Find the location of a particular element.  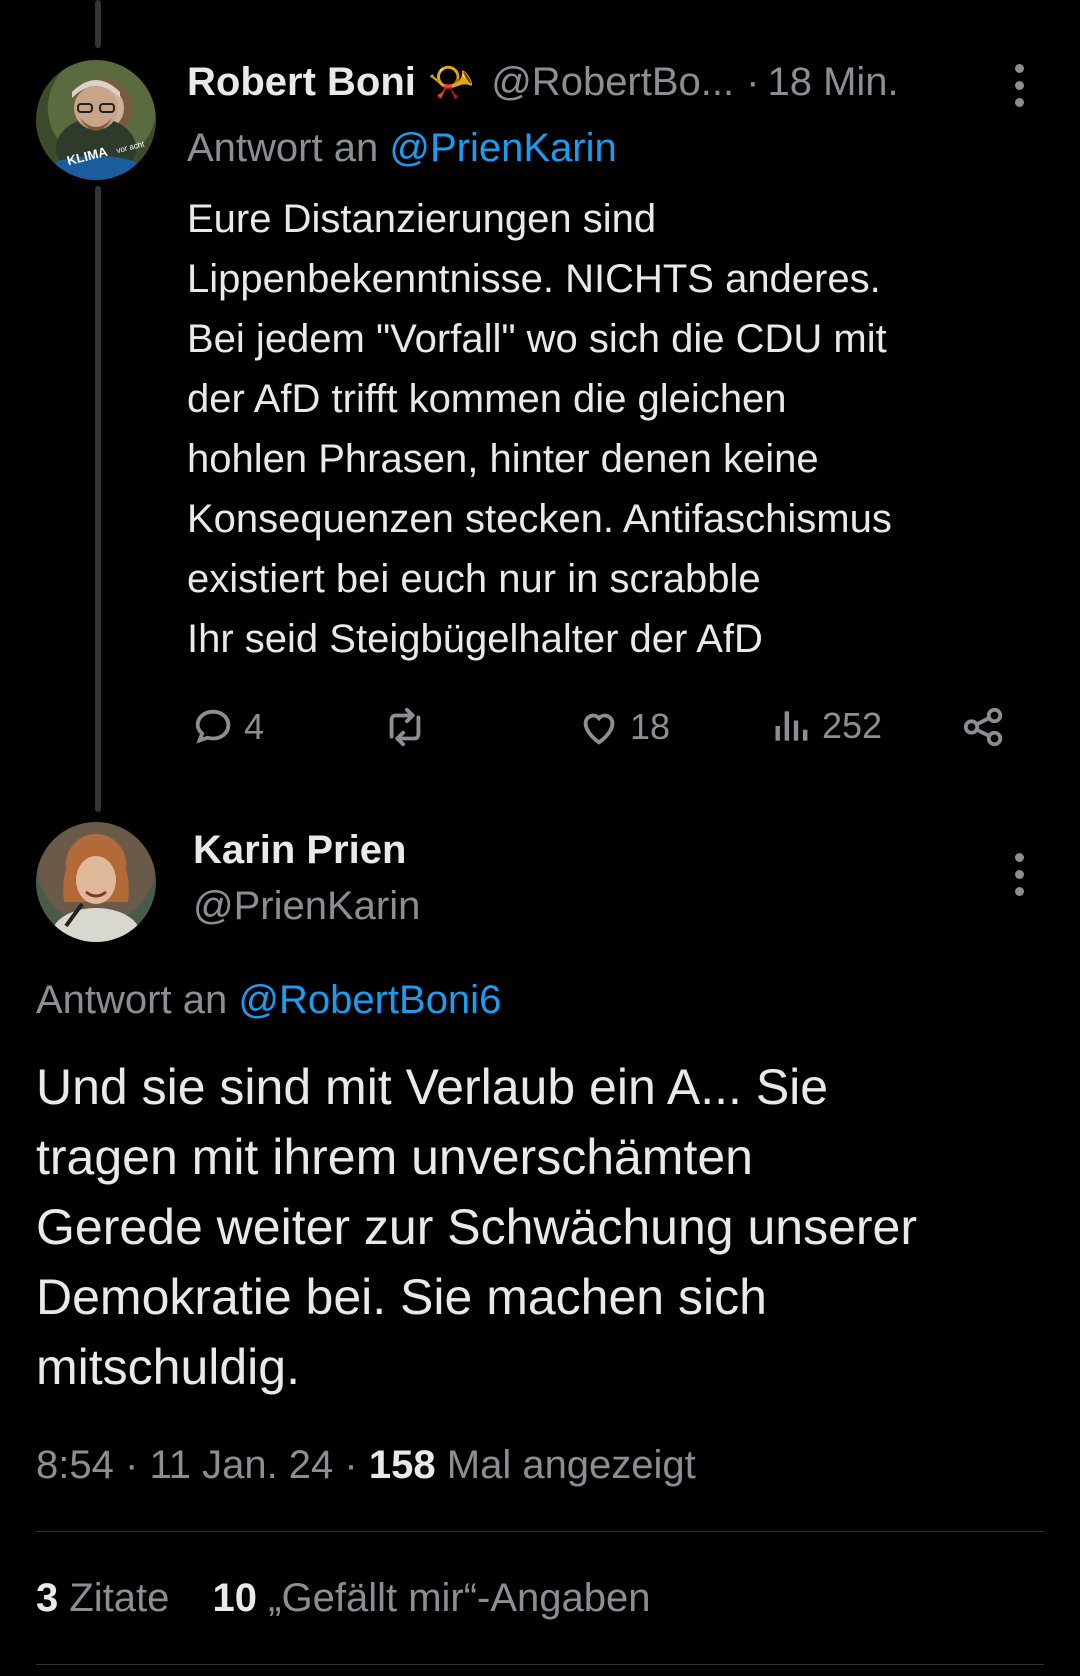

text-line: hohlen Phrasen, hinter denen keine is located at coordinates (503, 459).